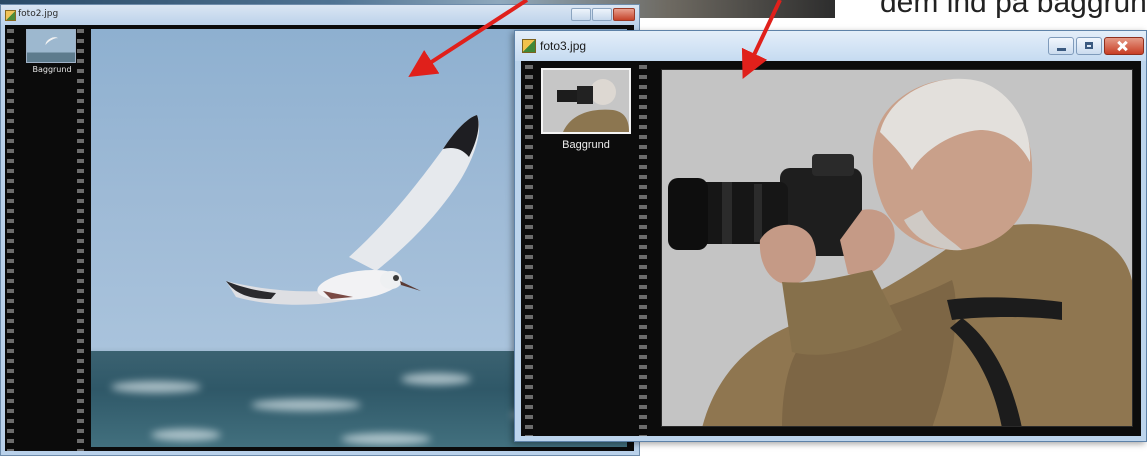  What do you see at coordinates (563, 46) in the screenshot?
I see `window-title: foto3.jpg` at bounding box center [563, 46].